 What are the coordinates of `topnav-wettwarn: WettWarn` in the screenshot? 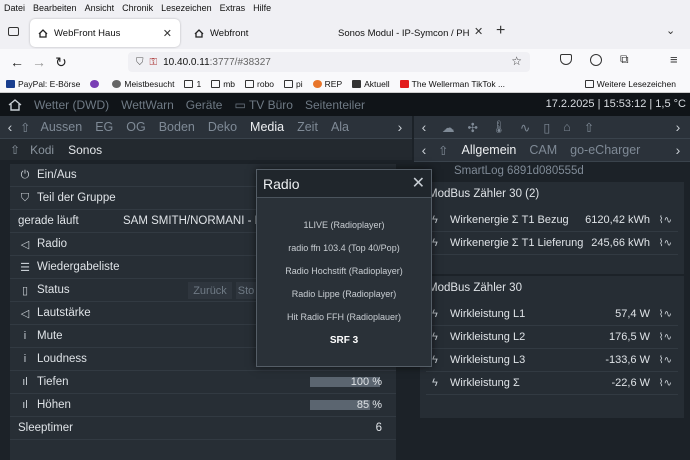 It's located at (147, 105).